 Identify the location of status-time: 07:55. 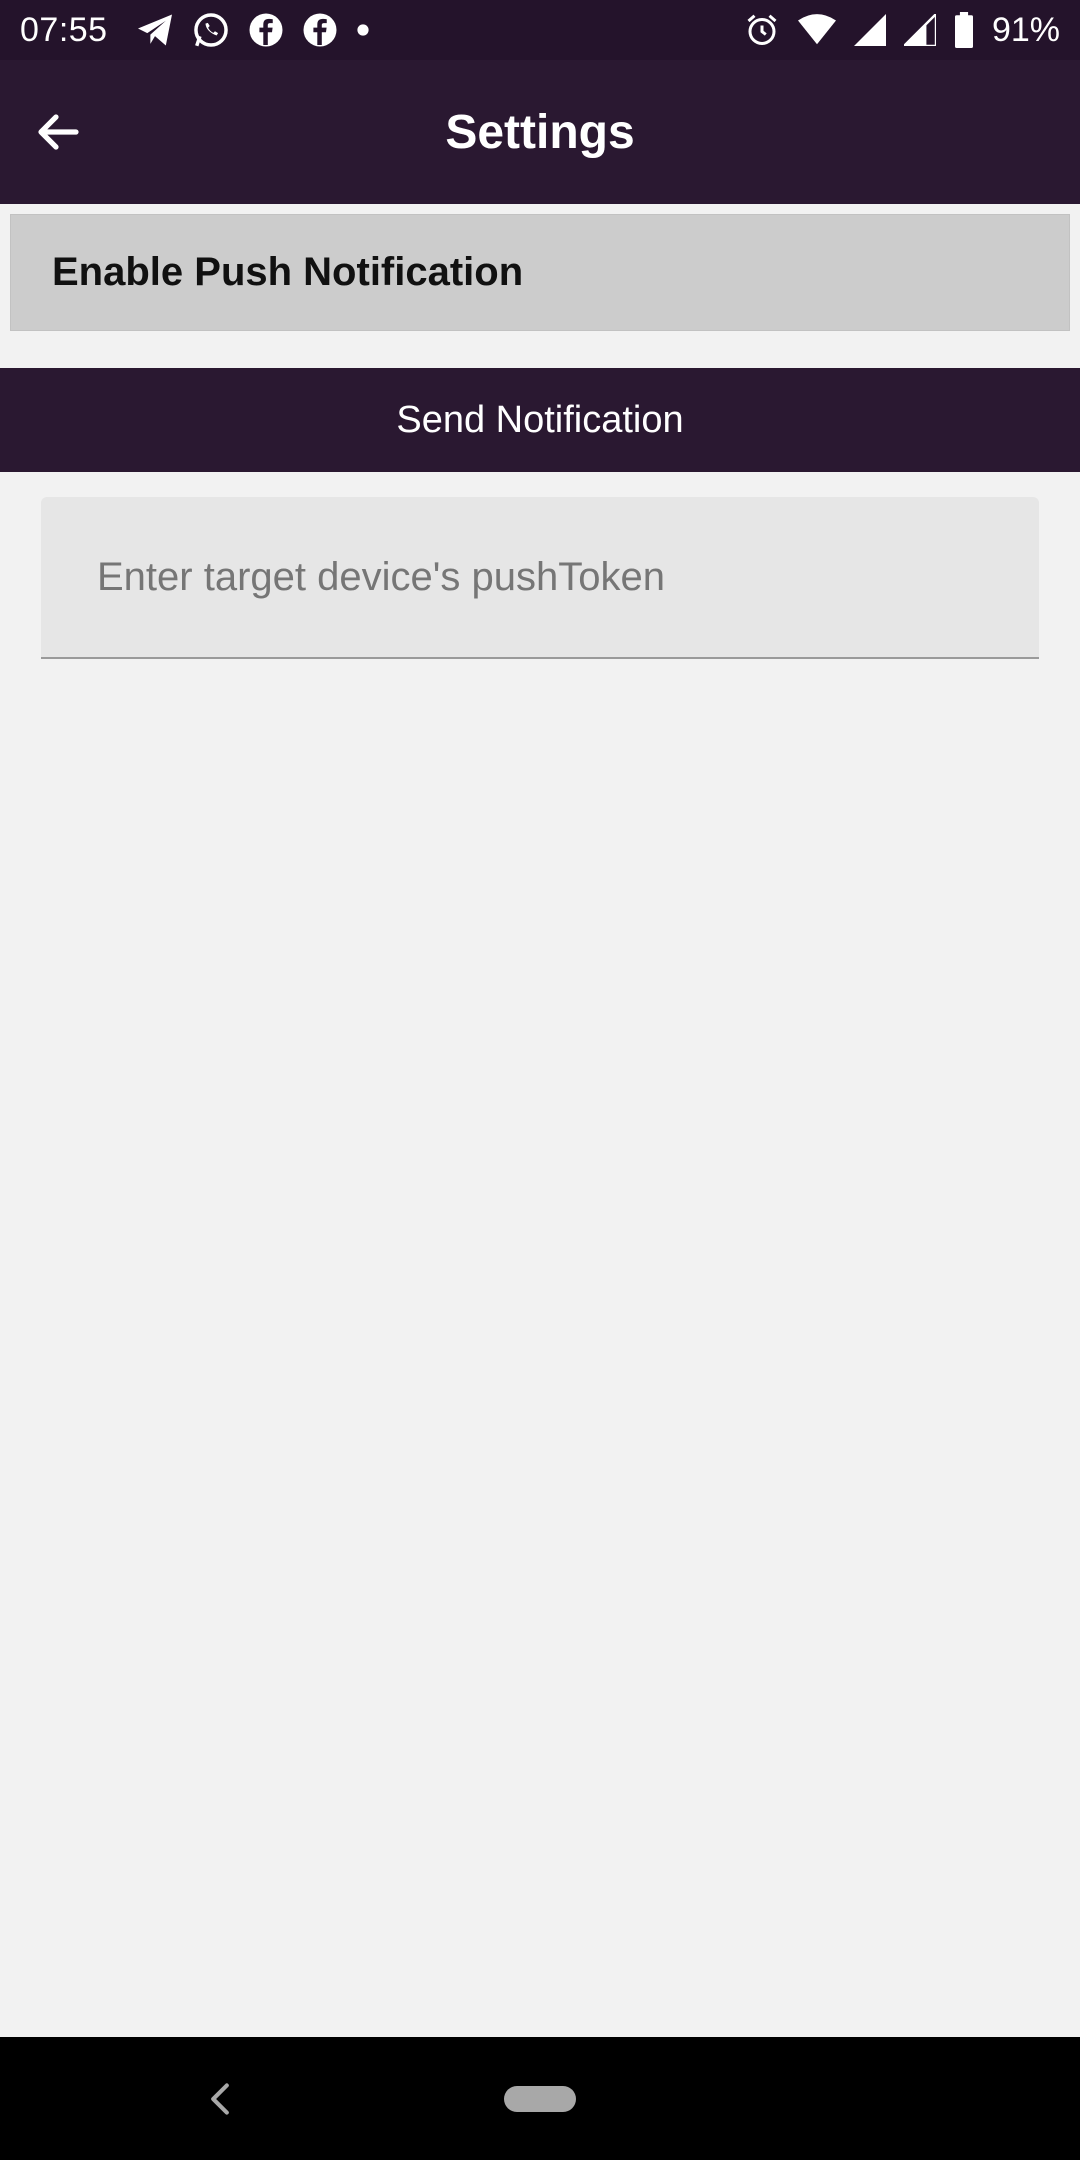
(64, 29).